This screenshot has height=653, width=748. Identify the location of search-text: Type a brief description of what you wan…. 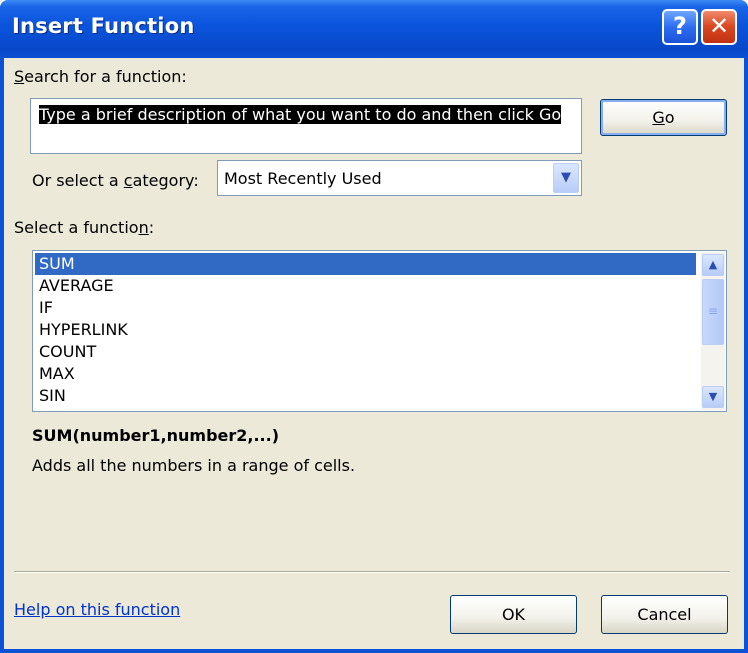
(300, 114).